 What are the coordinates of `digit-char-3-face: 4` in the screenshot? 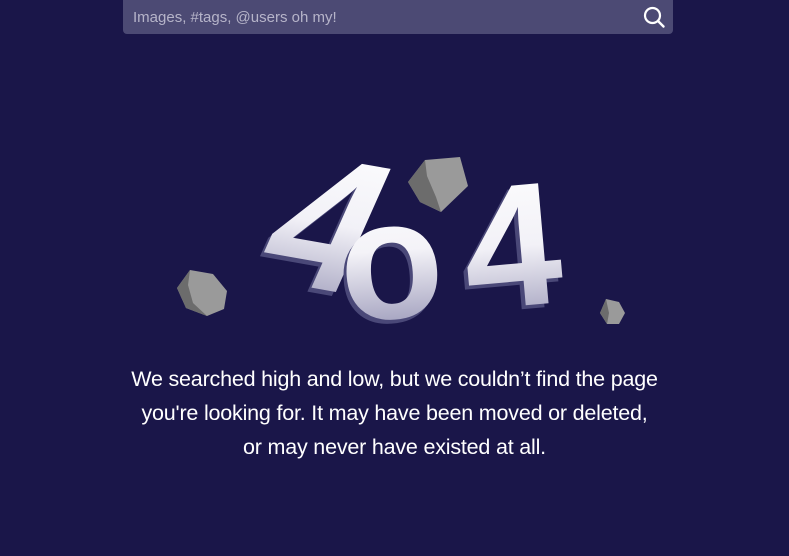 It's located at (512, 246).